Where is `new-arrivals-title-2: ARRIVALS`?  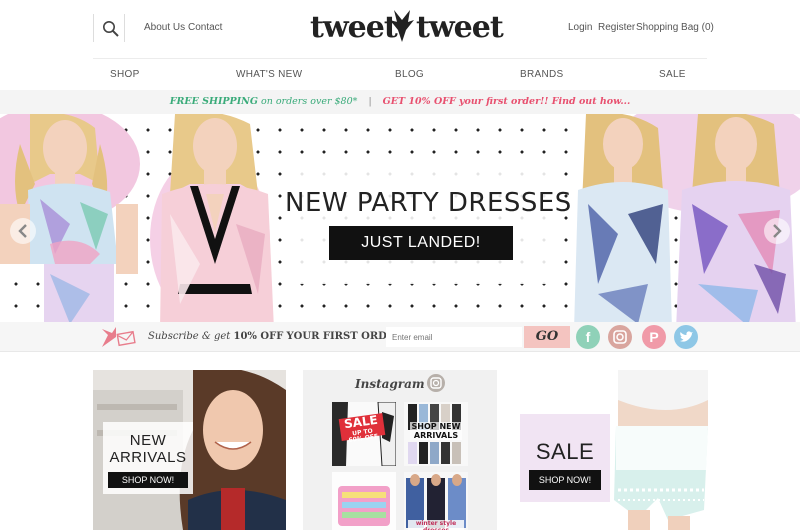
new-arrivals-title-2: ARRIVALS is located at coordinates (148, 457).